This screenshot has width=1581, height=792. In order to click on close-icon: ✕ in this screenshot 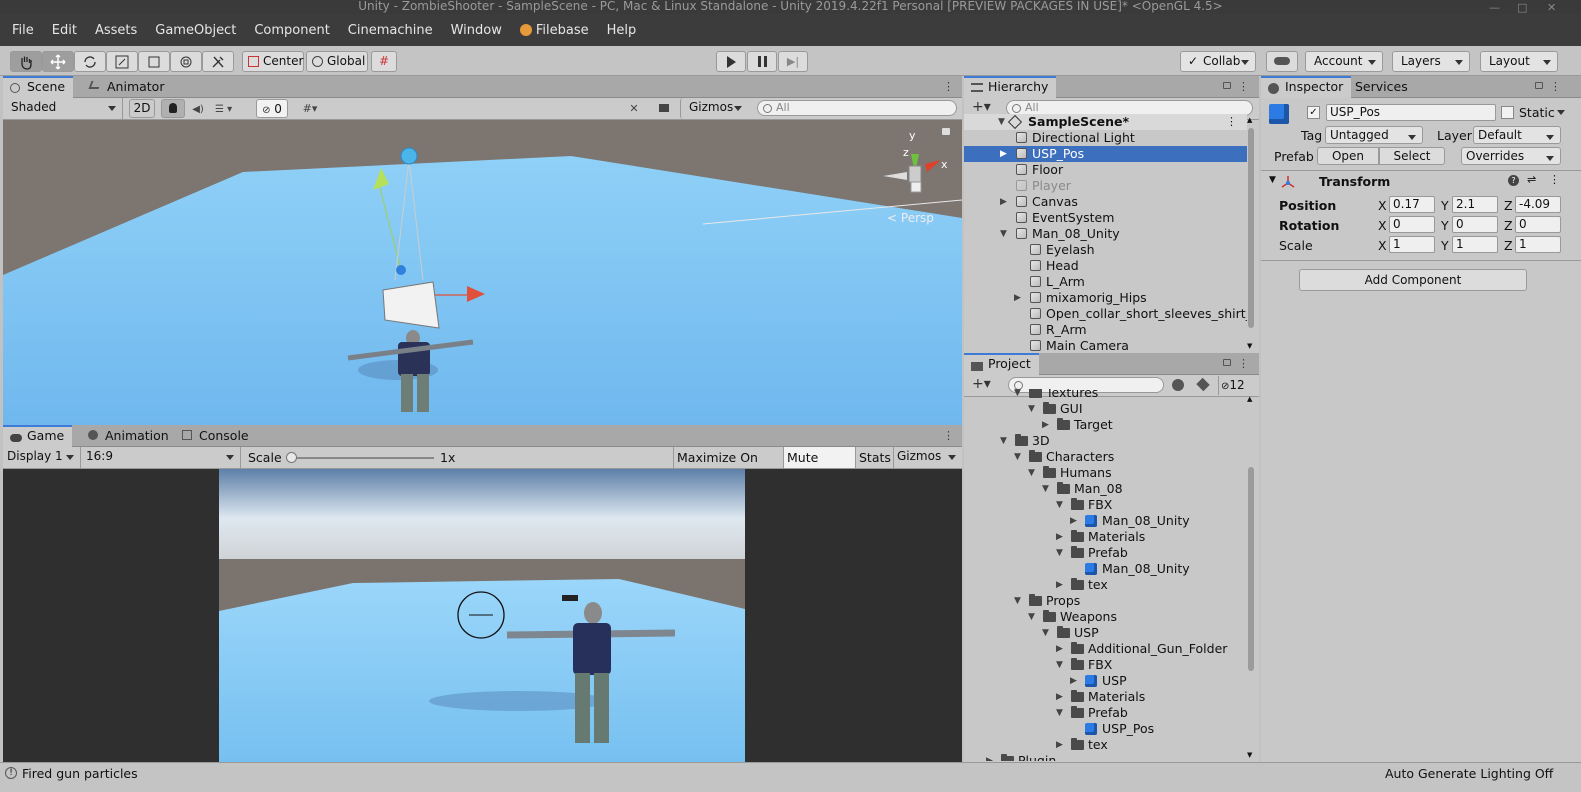, I will do `click(1551, 7)`.